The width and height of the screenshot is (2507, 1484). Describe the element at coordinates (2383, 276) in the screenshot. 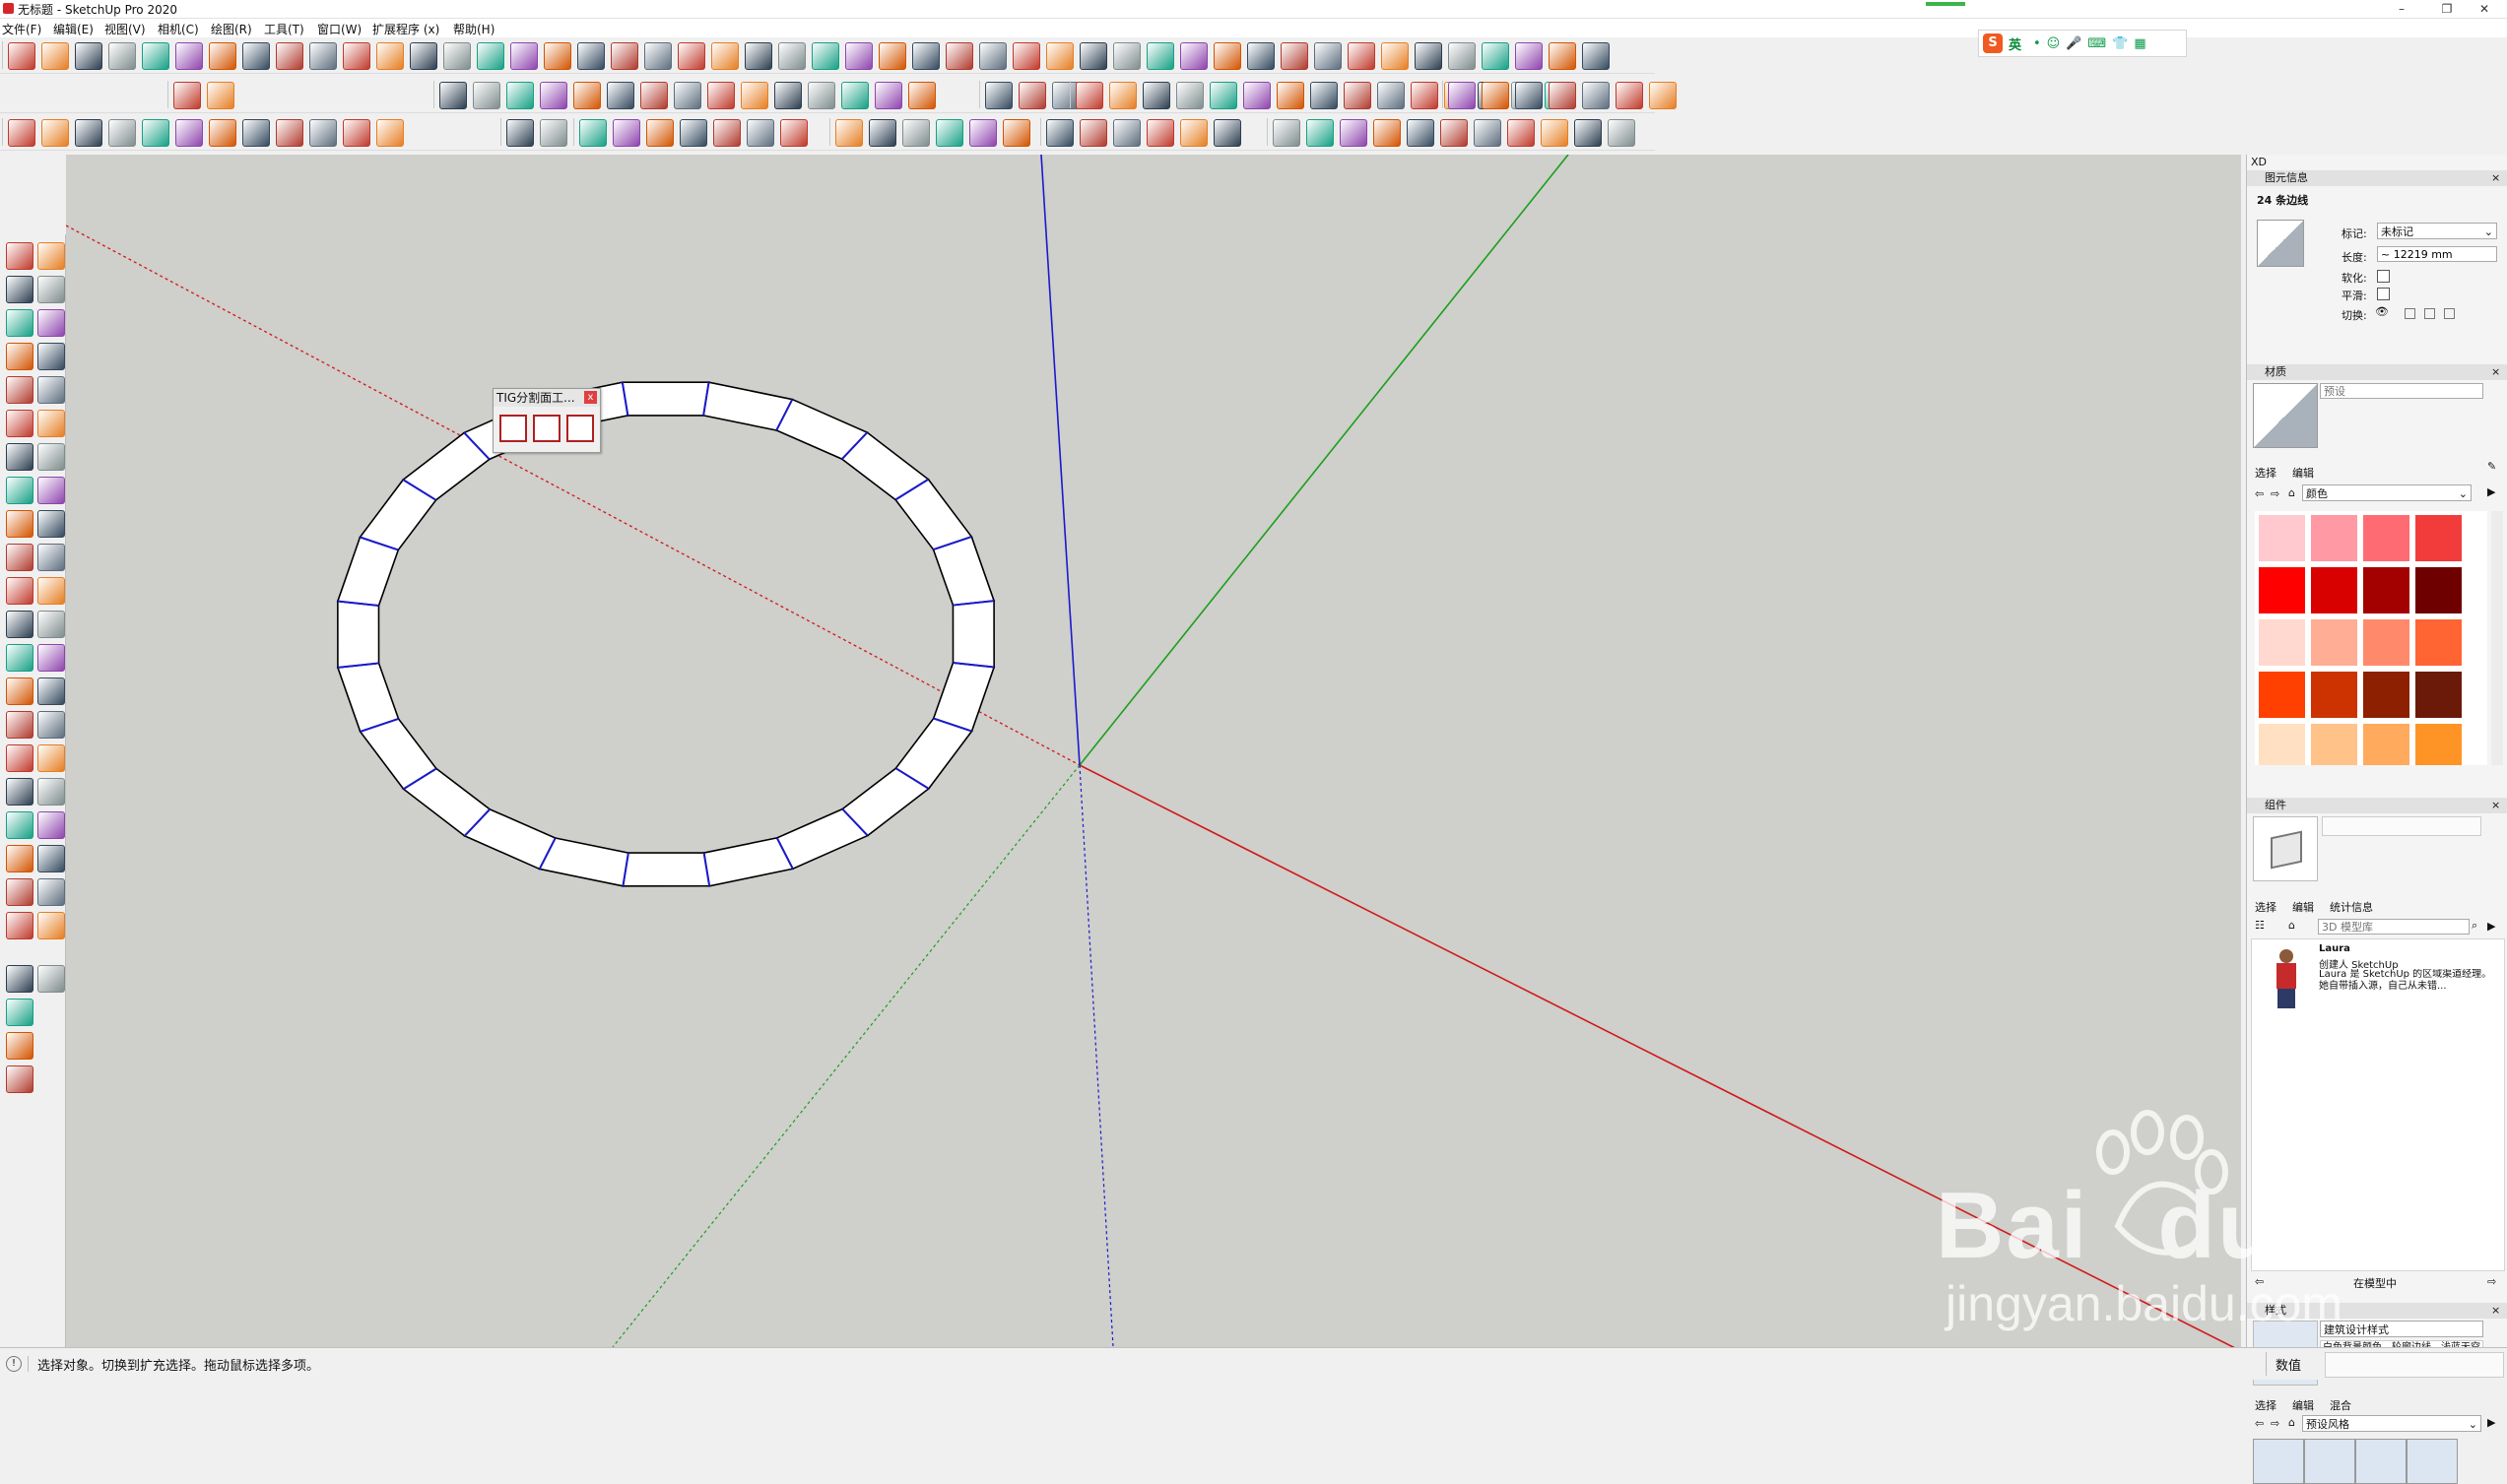

I see `soft-checkbox` at that location.